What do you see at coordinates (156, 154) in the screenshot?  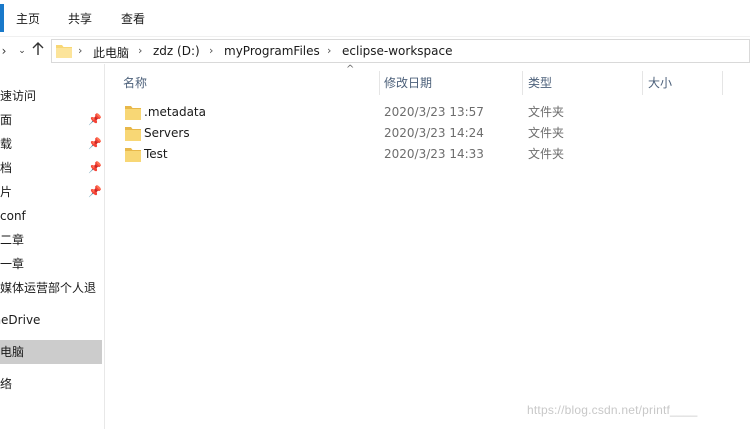 I see `file-name: Test` at bounding box center [156, 154].